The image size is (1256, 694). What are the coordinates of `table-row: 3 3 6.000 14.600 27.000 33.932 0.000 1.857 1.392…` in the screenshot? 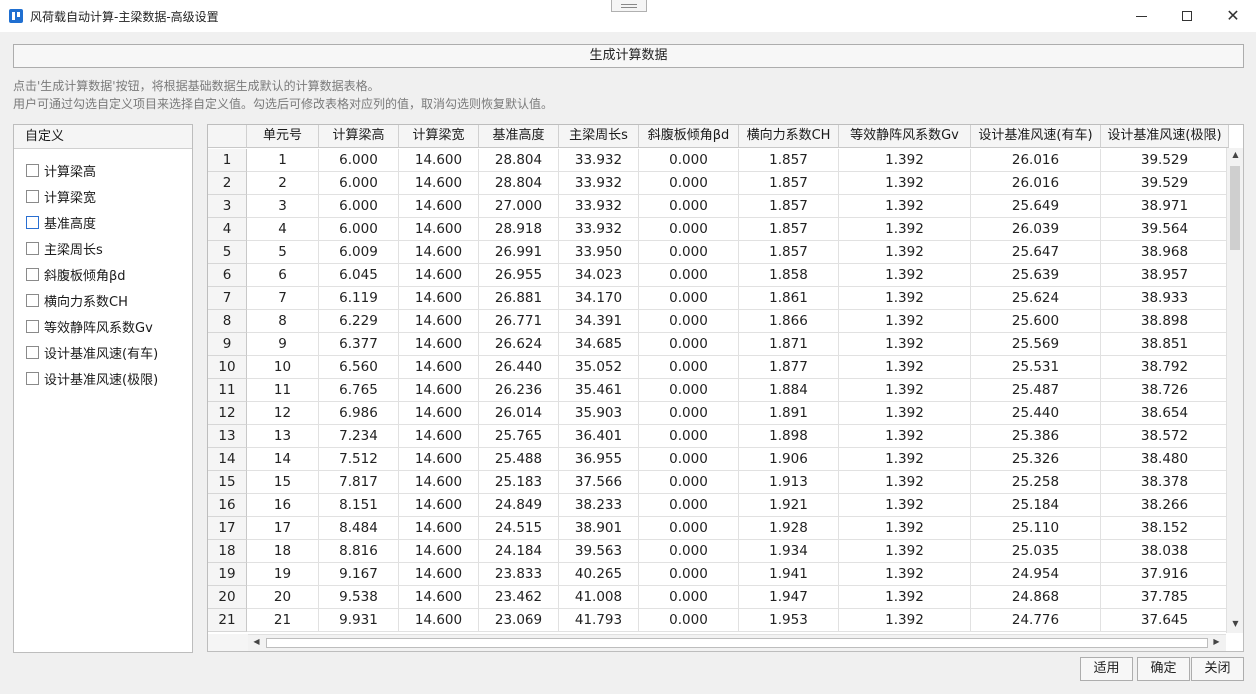 It's located at (718, 206).